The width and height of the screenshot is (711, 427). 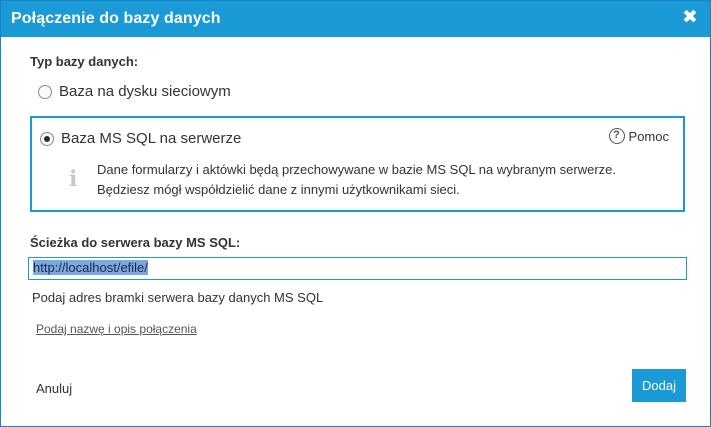 I want to click on server-path-label: Ścieżka do serwera bazy MS SQL:, so click(x=135, y=242).